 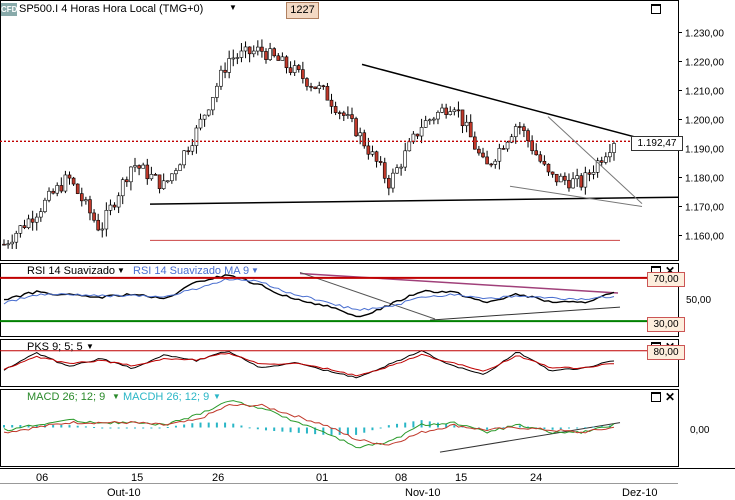 What do you see at coordinates (217, 396) in the screenshot?
I see `macdh-dropdown-icon: ▼` at bounding box center [217, 396].